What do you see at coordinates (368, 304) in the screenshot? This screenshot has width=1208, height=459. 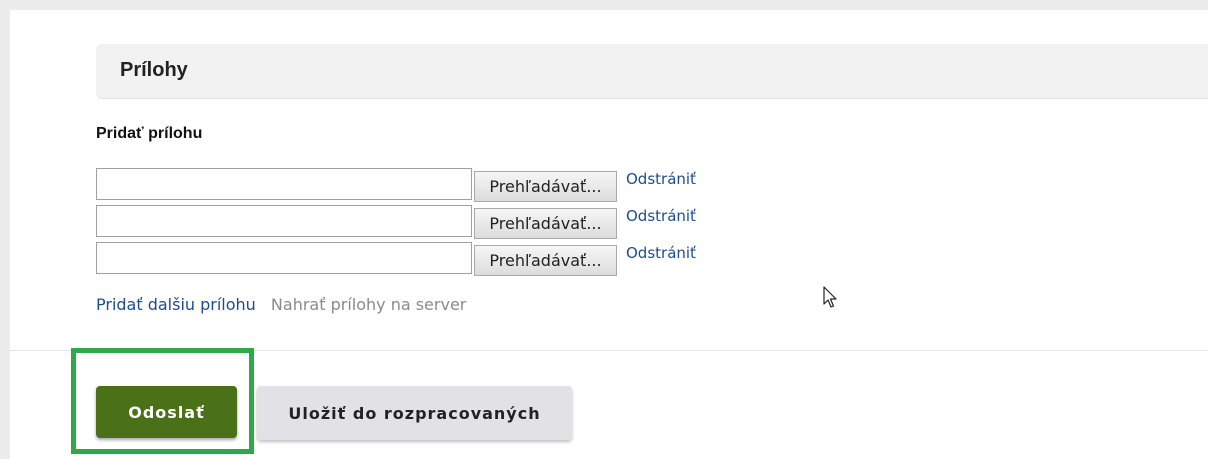 I see `upload-attachments-link: Nahrať prílohy na server` at bounding box center [368, 304].